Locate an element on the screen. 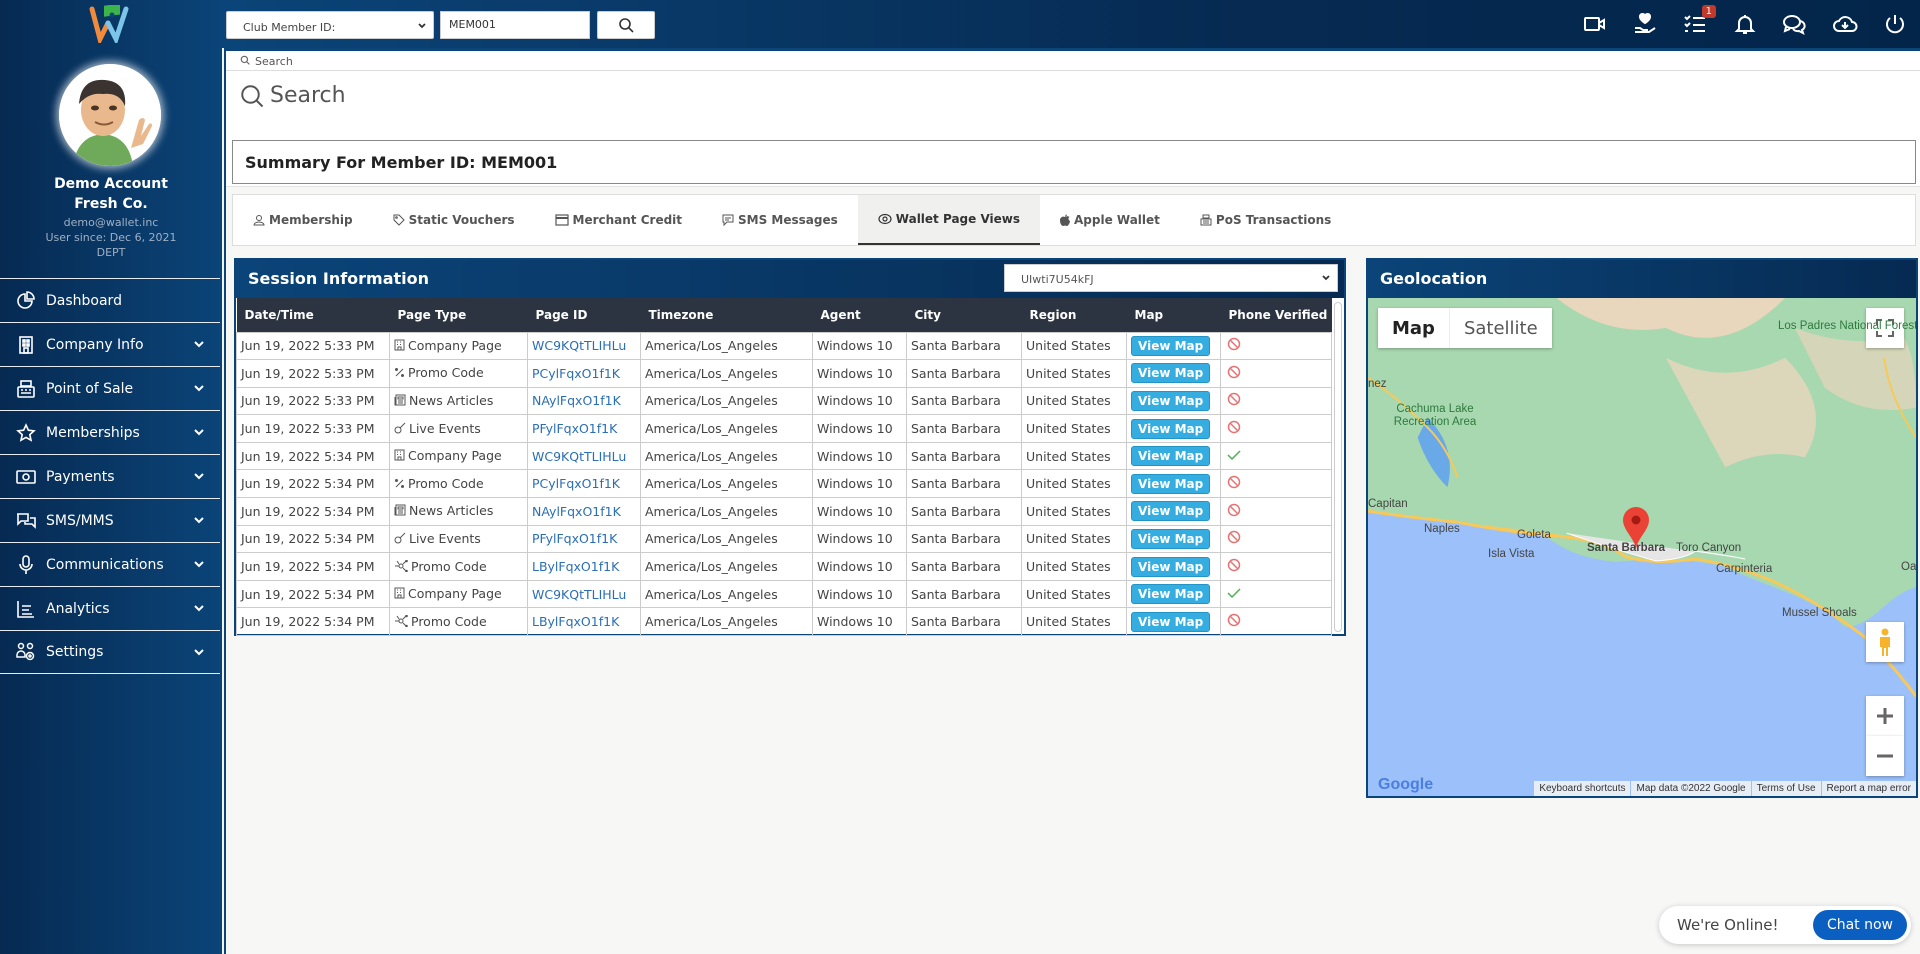  map-type-map: Map is located at coordinates (1413, 328).